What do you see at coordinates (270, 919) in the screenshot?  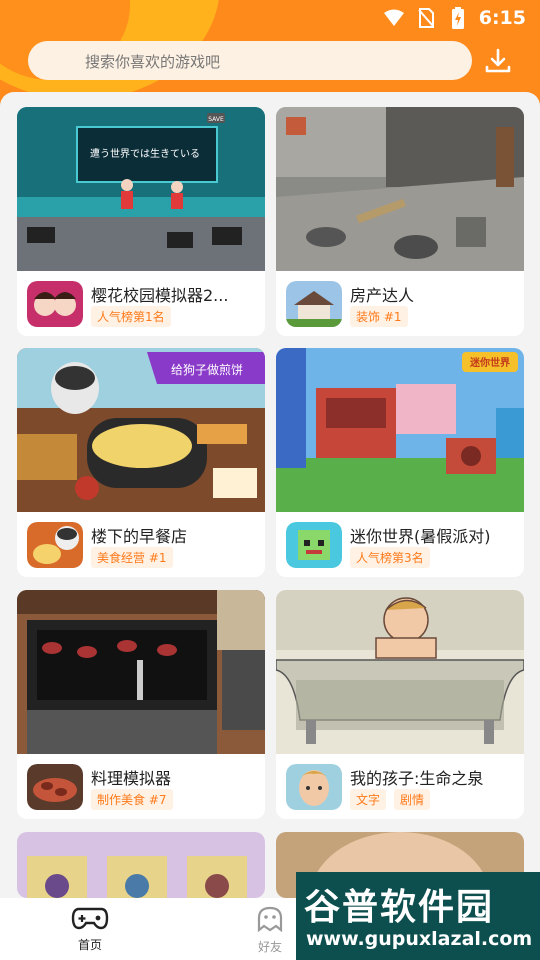 I see `ghost-friends-icon` at bounding box center [270, 919].